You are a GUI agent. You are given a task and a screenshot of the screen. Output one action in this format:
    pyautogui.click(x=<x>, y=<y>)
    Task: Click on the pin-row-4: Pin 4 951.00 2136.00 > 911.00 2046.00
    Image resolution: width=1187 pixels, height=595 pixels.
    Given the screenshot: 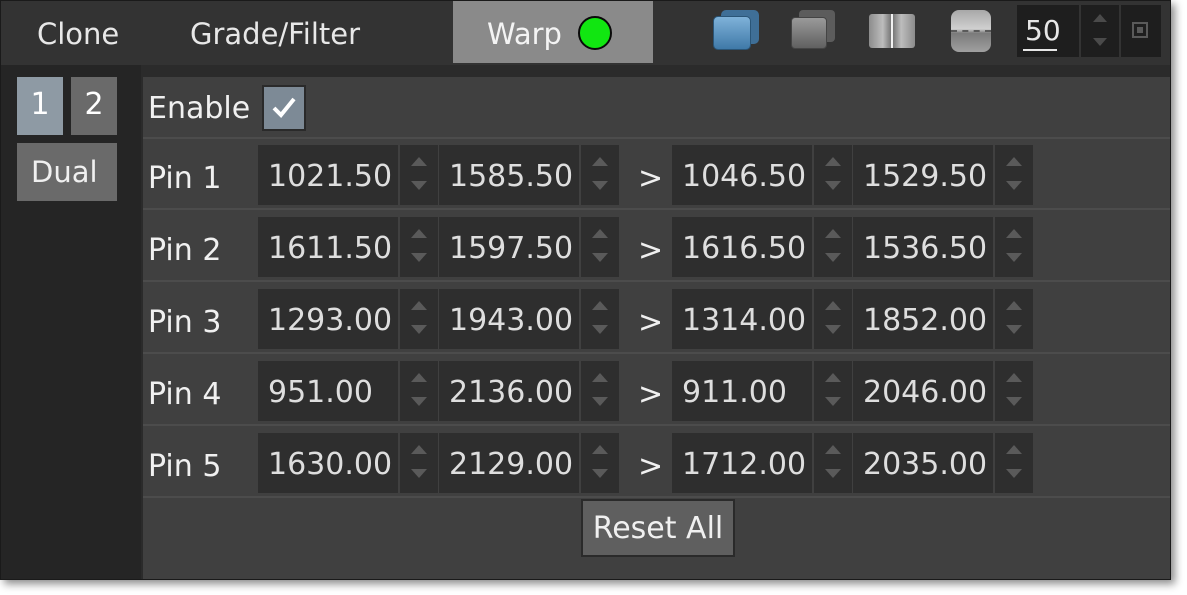 What is the action you would take?
    pyautogui.click(x=656, y=397)
    